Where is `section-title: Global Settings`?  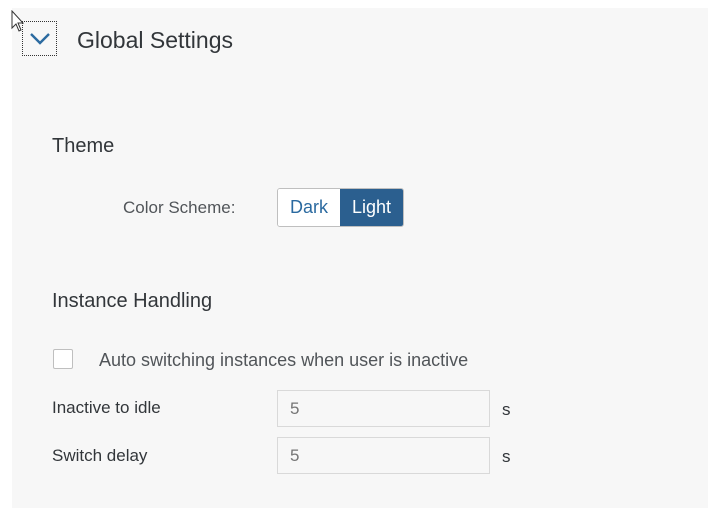
section-title: Global Settings is located at coordinates (155, 40).